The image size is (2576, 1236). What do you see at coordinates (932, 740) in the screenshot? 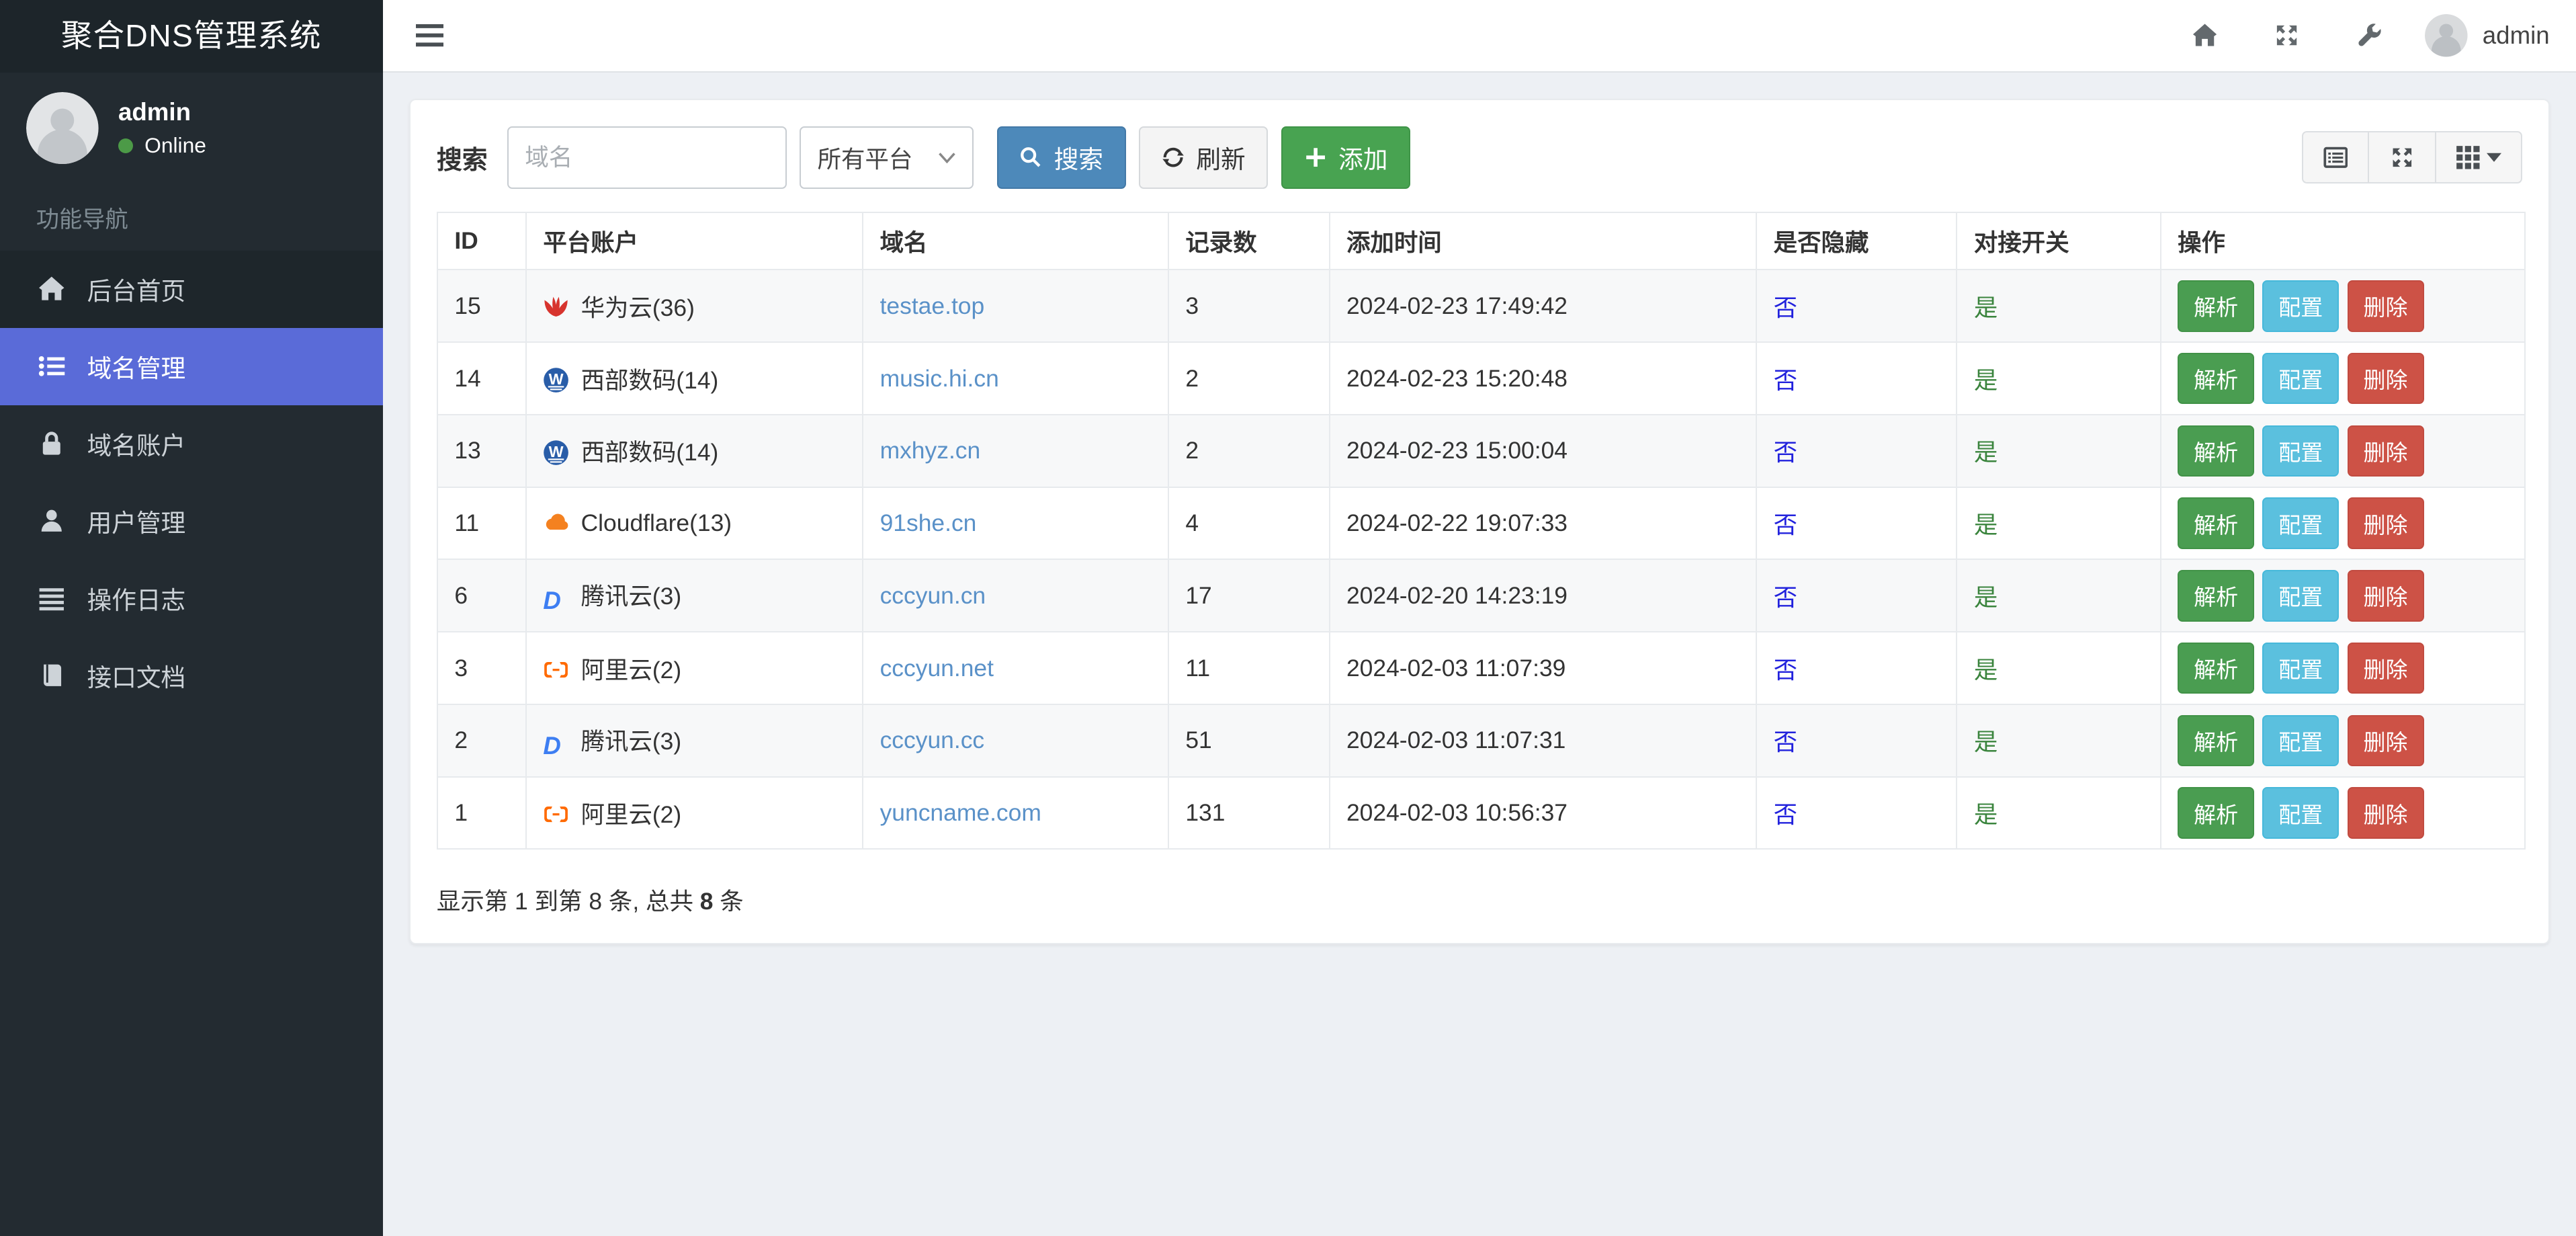
I see `domain-link: cccyun.cc` at bounding box center [932, 740].